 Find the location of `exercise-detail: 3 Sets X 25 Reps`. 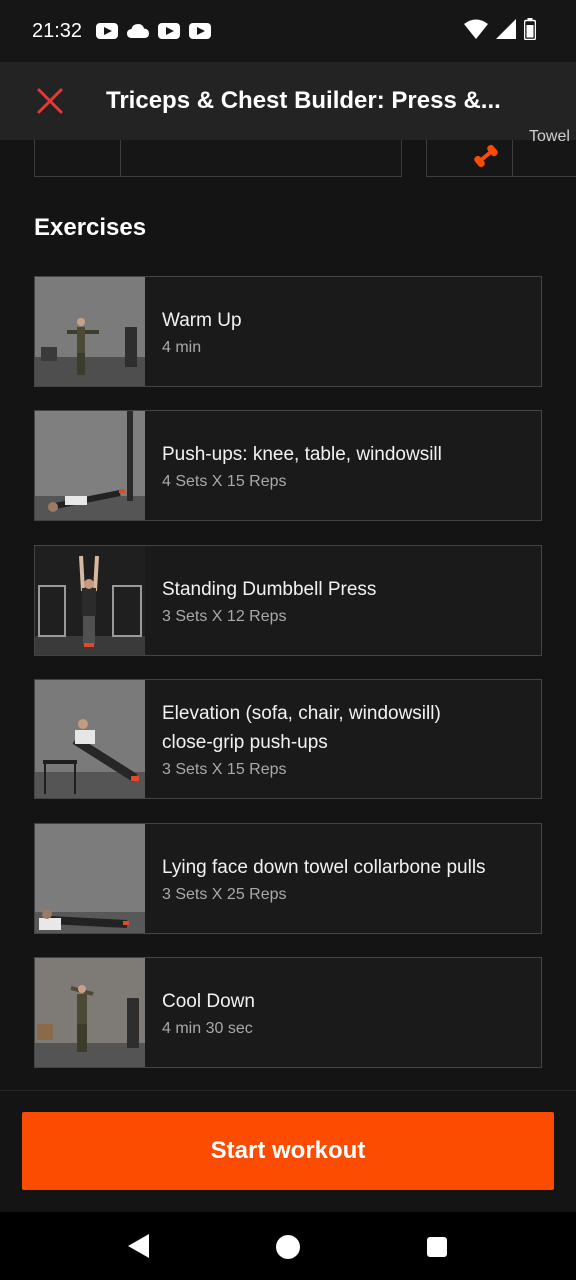

exercise-detail: 3 Sets X 25 Reps is located at coordinates (224, 894).